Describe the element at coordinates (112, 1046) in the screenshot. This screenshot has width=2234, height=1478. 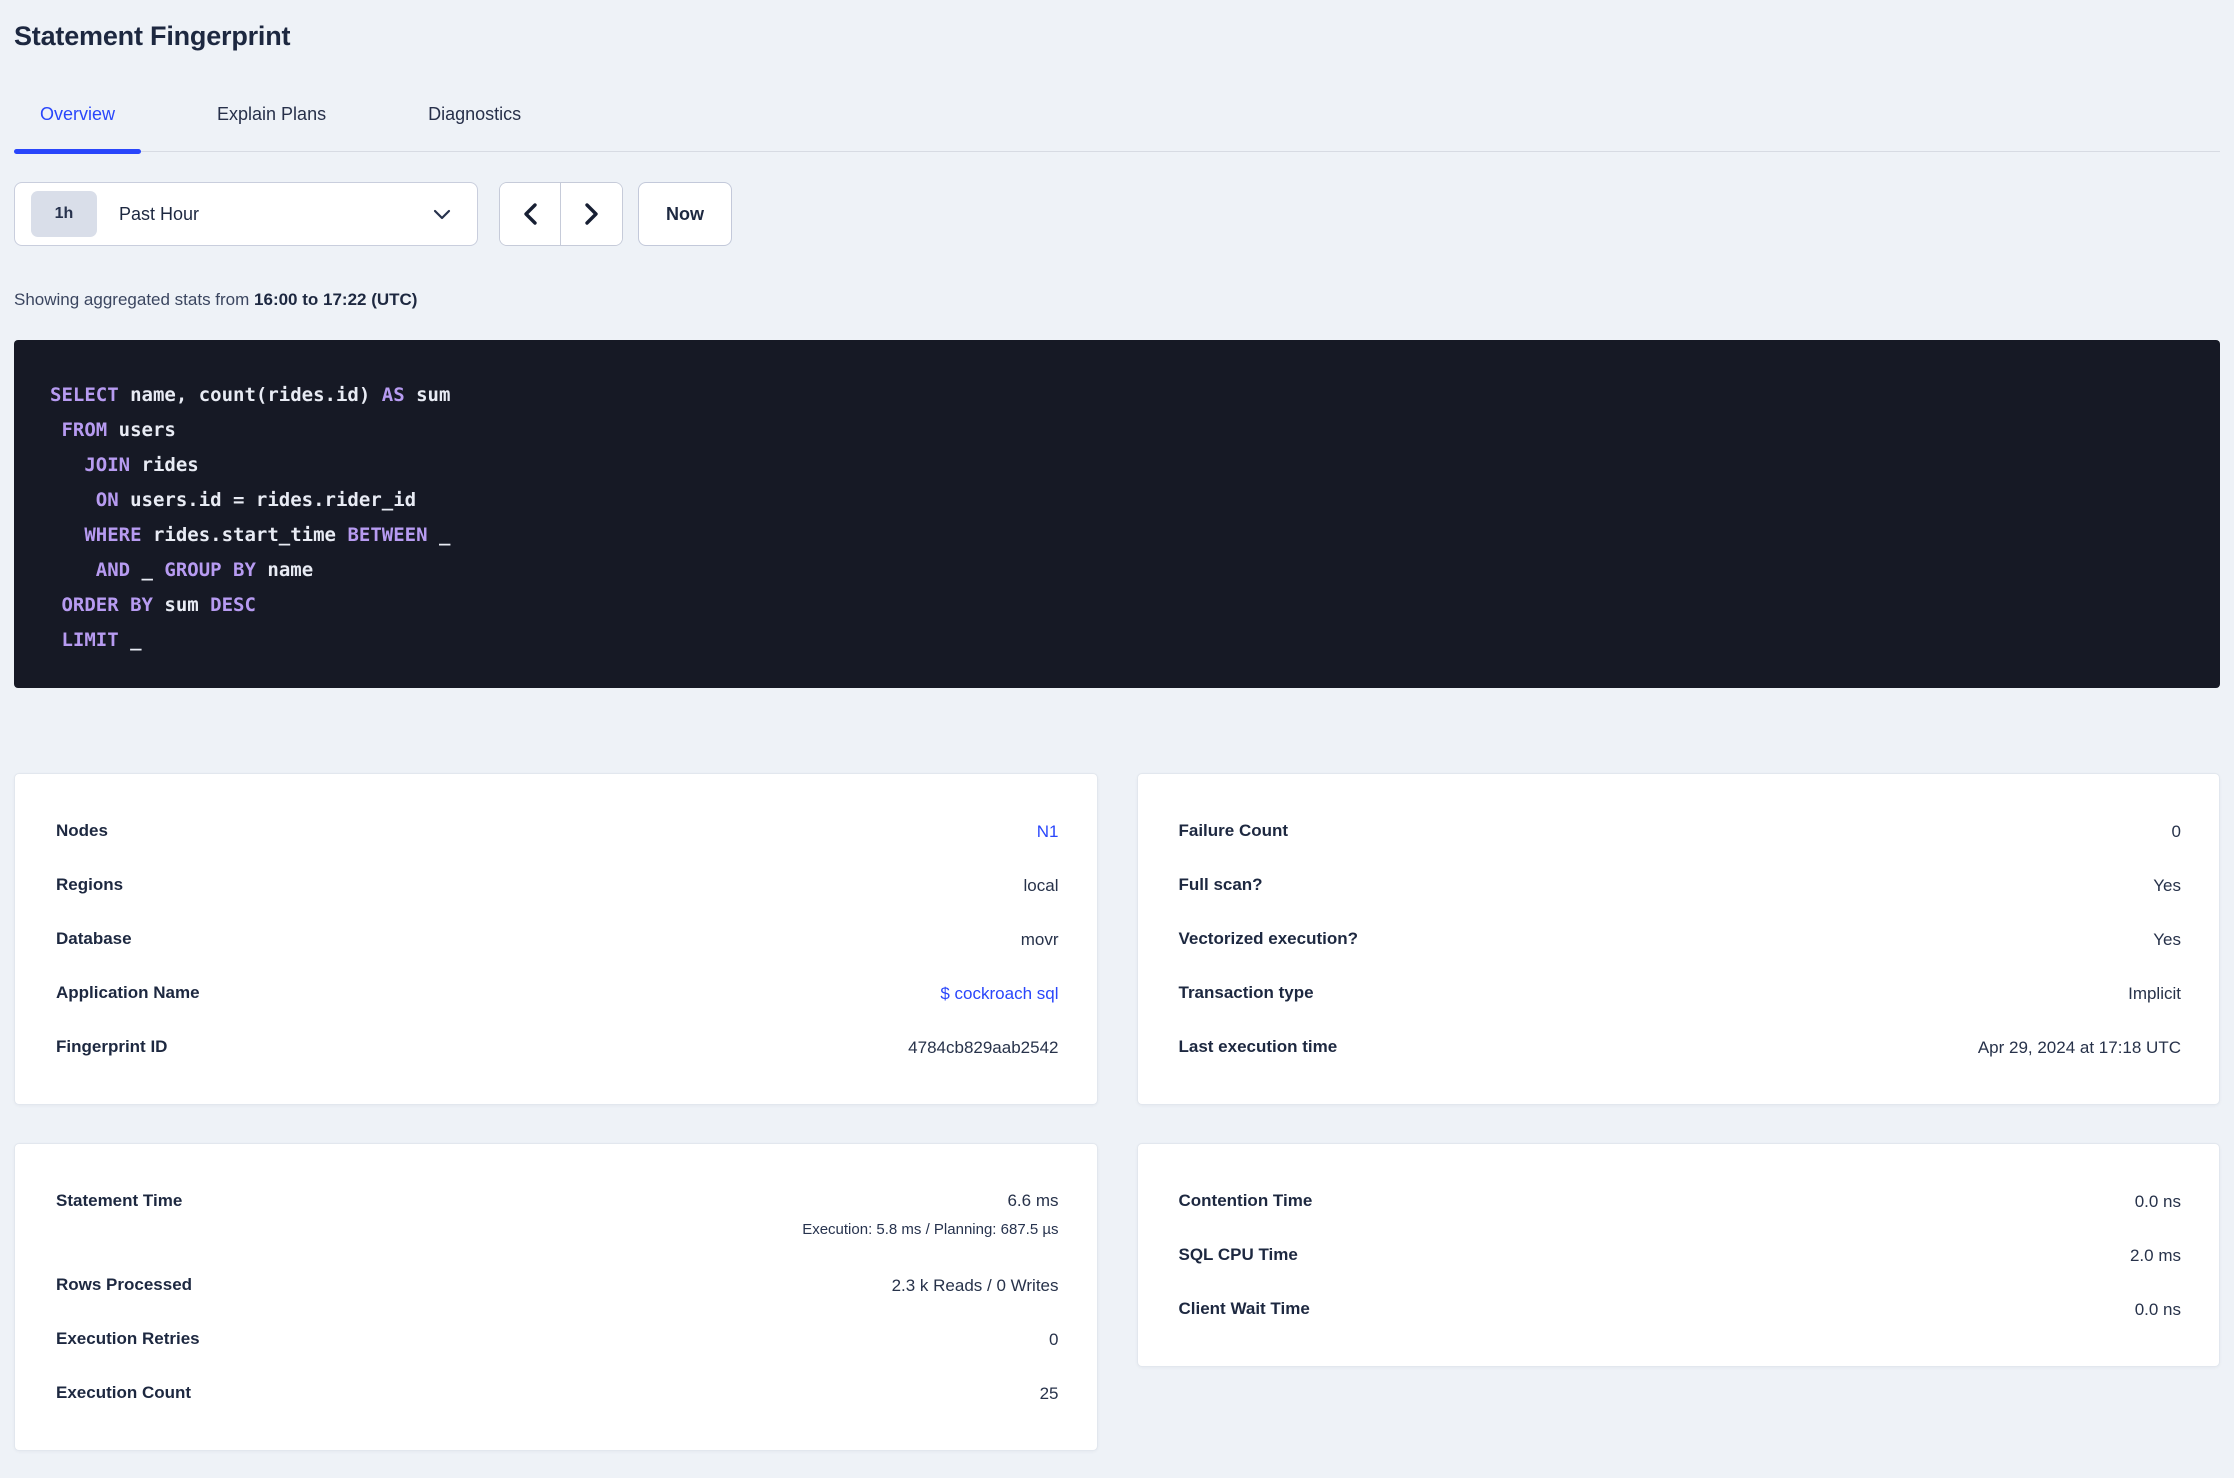
I see `stat-label: Fingerprint ID` at that location.